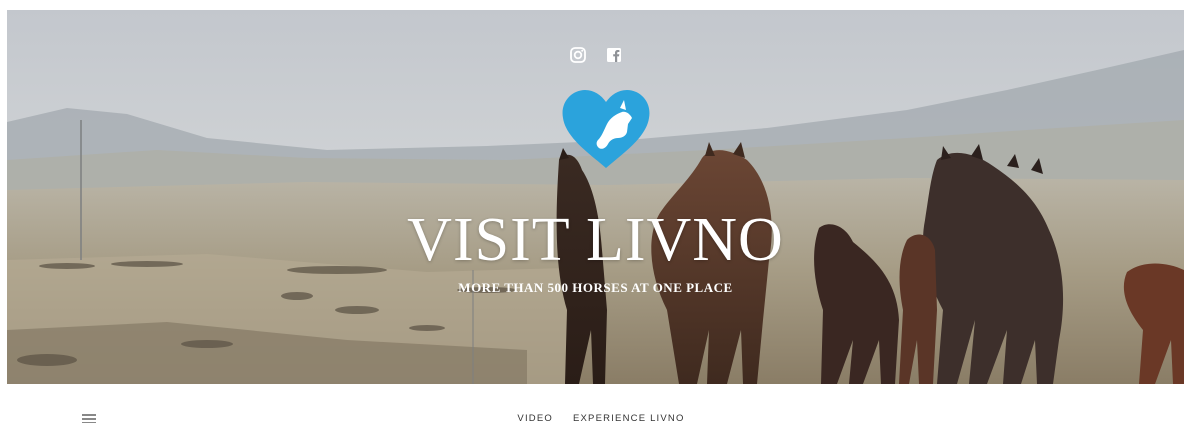 The width and height of the screenshot is (1184, 423). I want to click on nav-item-experience-livno: EXPERIENCE LIVNO, so click(629, 418).